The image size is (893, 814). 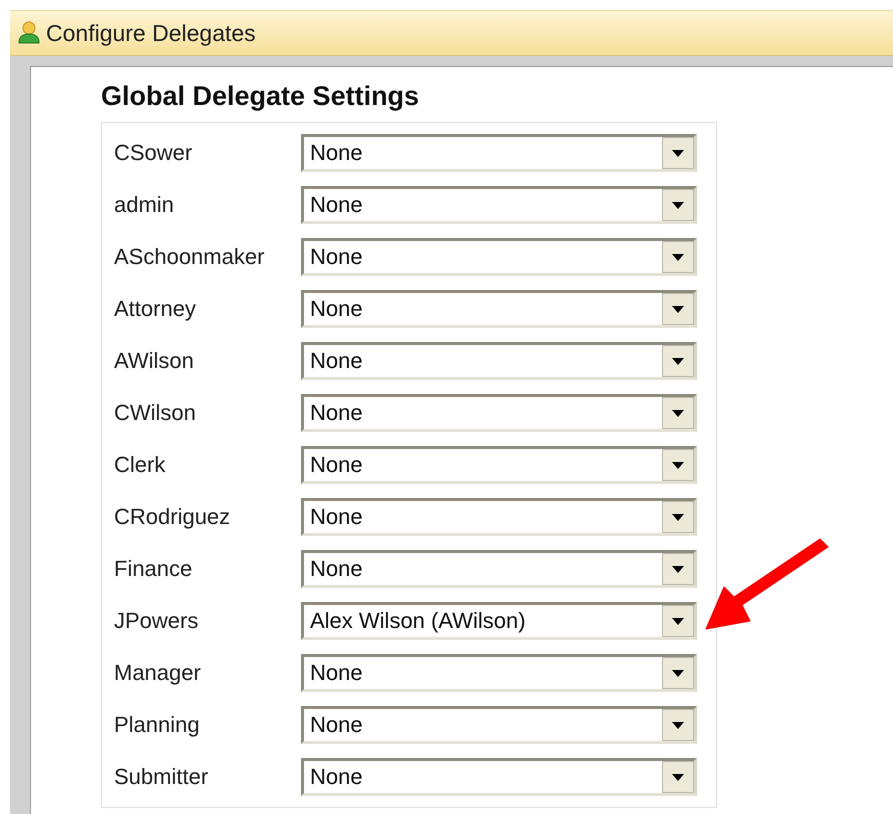 What do you see at coordinates (172, 517) in the screenshot?
I see `user-label: CRodriguez` at bounding box center [172, 517].